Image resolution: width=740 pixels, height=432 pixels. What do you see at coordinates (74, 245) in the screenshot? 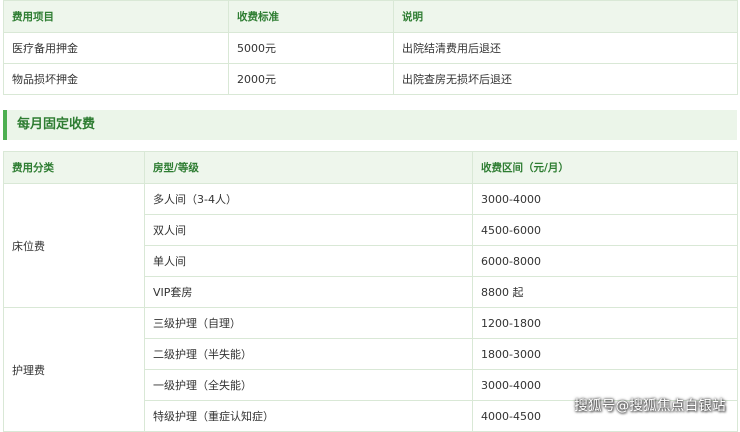
I see `category-cell: 床位费` at bounding box center [74, 245].